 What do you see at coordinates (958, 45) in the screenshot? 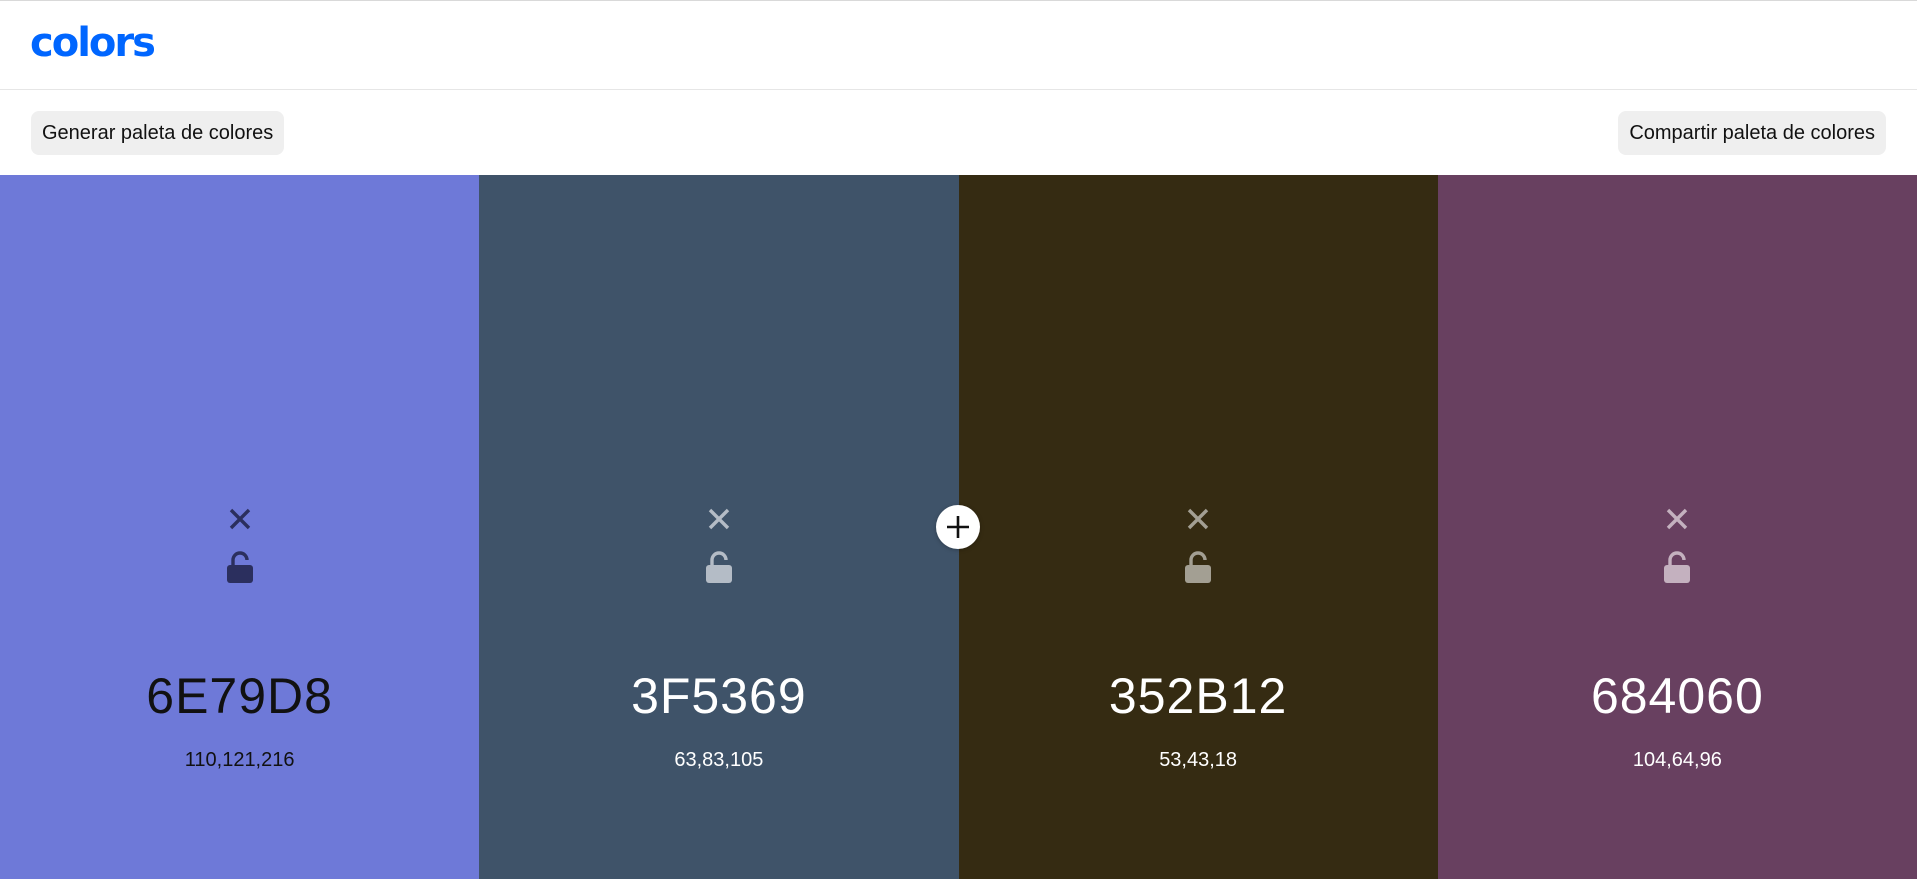
I see `header: colors` at bounding box center [958, 45].